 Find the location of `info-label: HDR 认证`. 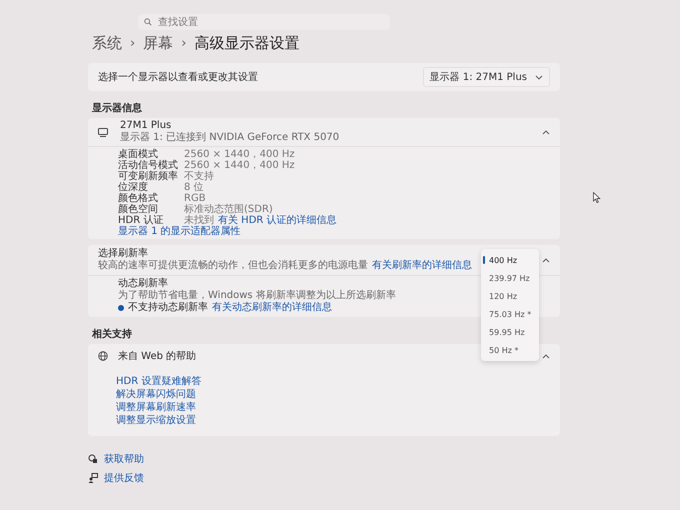

info-label: HDR 认证 is located at coordinates (141, 220).